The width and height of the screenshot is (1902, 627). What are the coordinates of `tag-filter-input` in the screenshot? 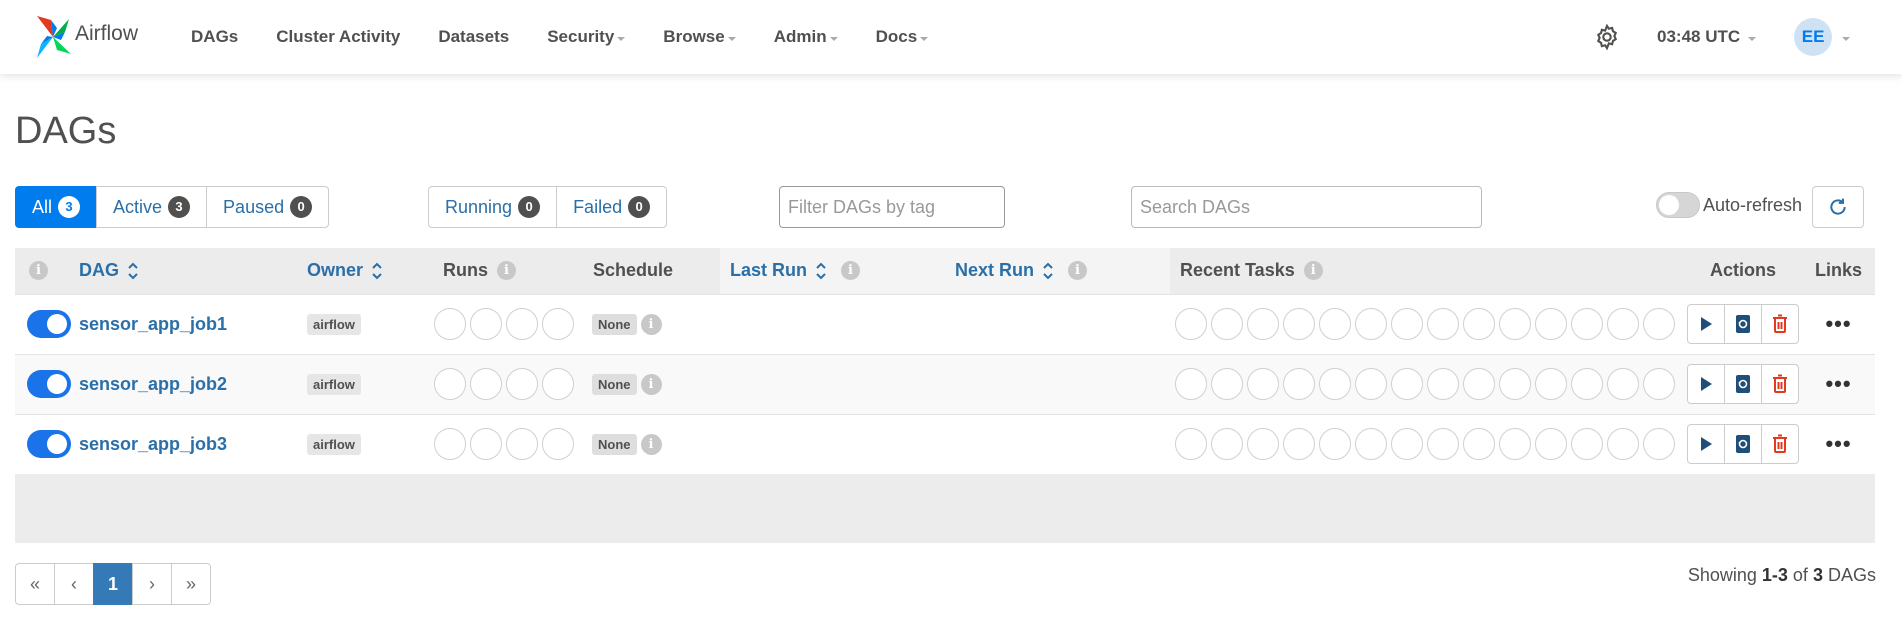 It's located at (892, 207).